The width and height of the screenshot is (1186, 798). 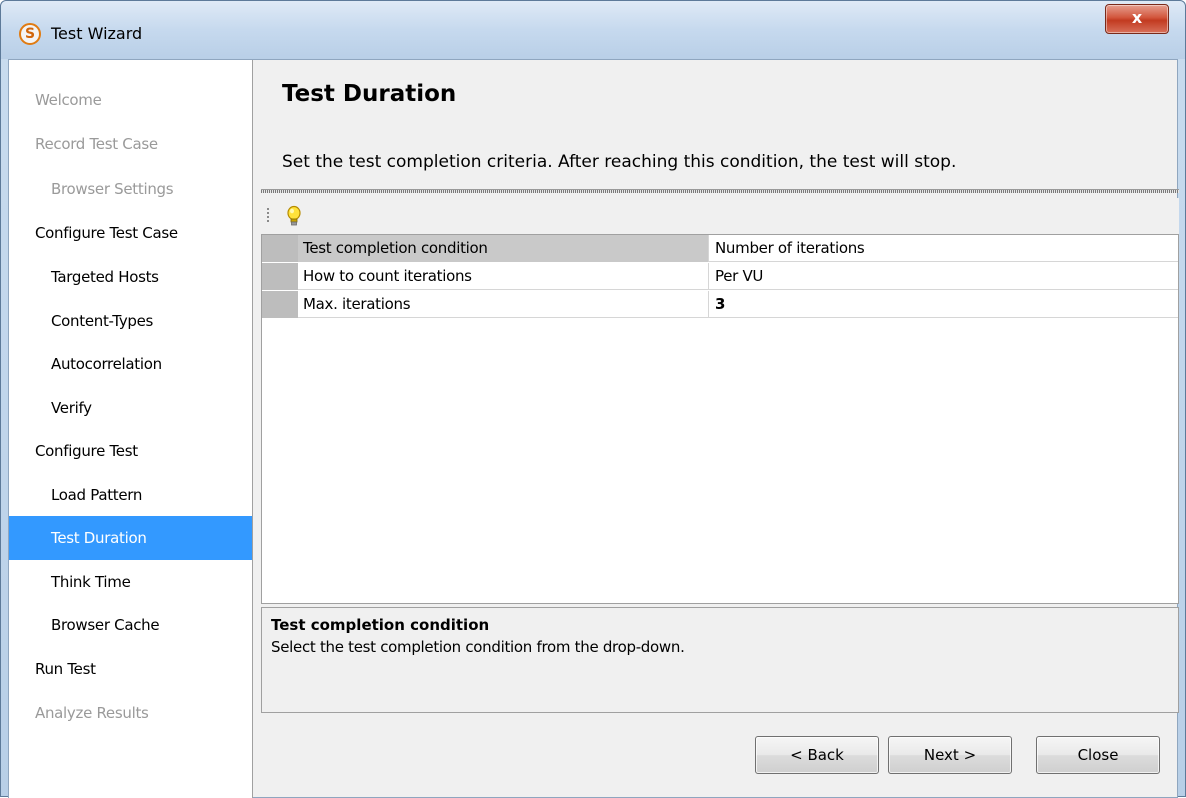 What do you see at coordinates (130, 144) in the screenshot?
I see `step-record-test-case: Record Test Case` at bounding box center [130, 144].